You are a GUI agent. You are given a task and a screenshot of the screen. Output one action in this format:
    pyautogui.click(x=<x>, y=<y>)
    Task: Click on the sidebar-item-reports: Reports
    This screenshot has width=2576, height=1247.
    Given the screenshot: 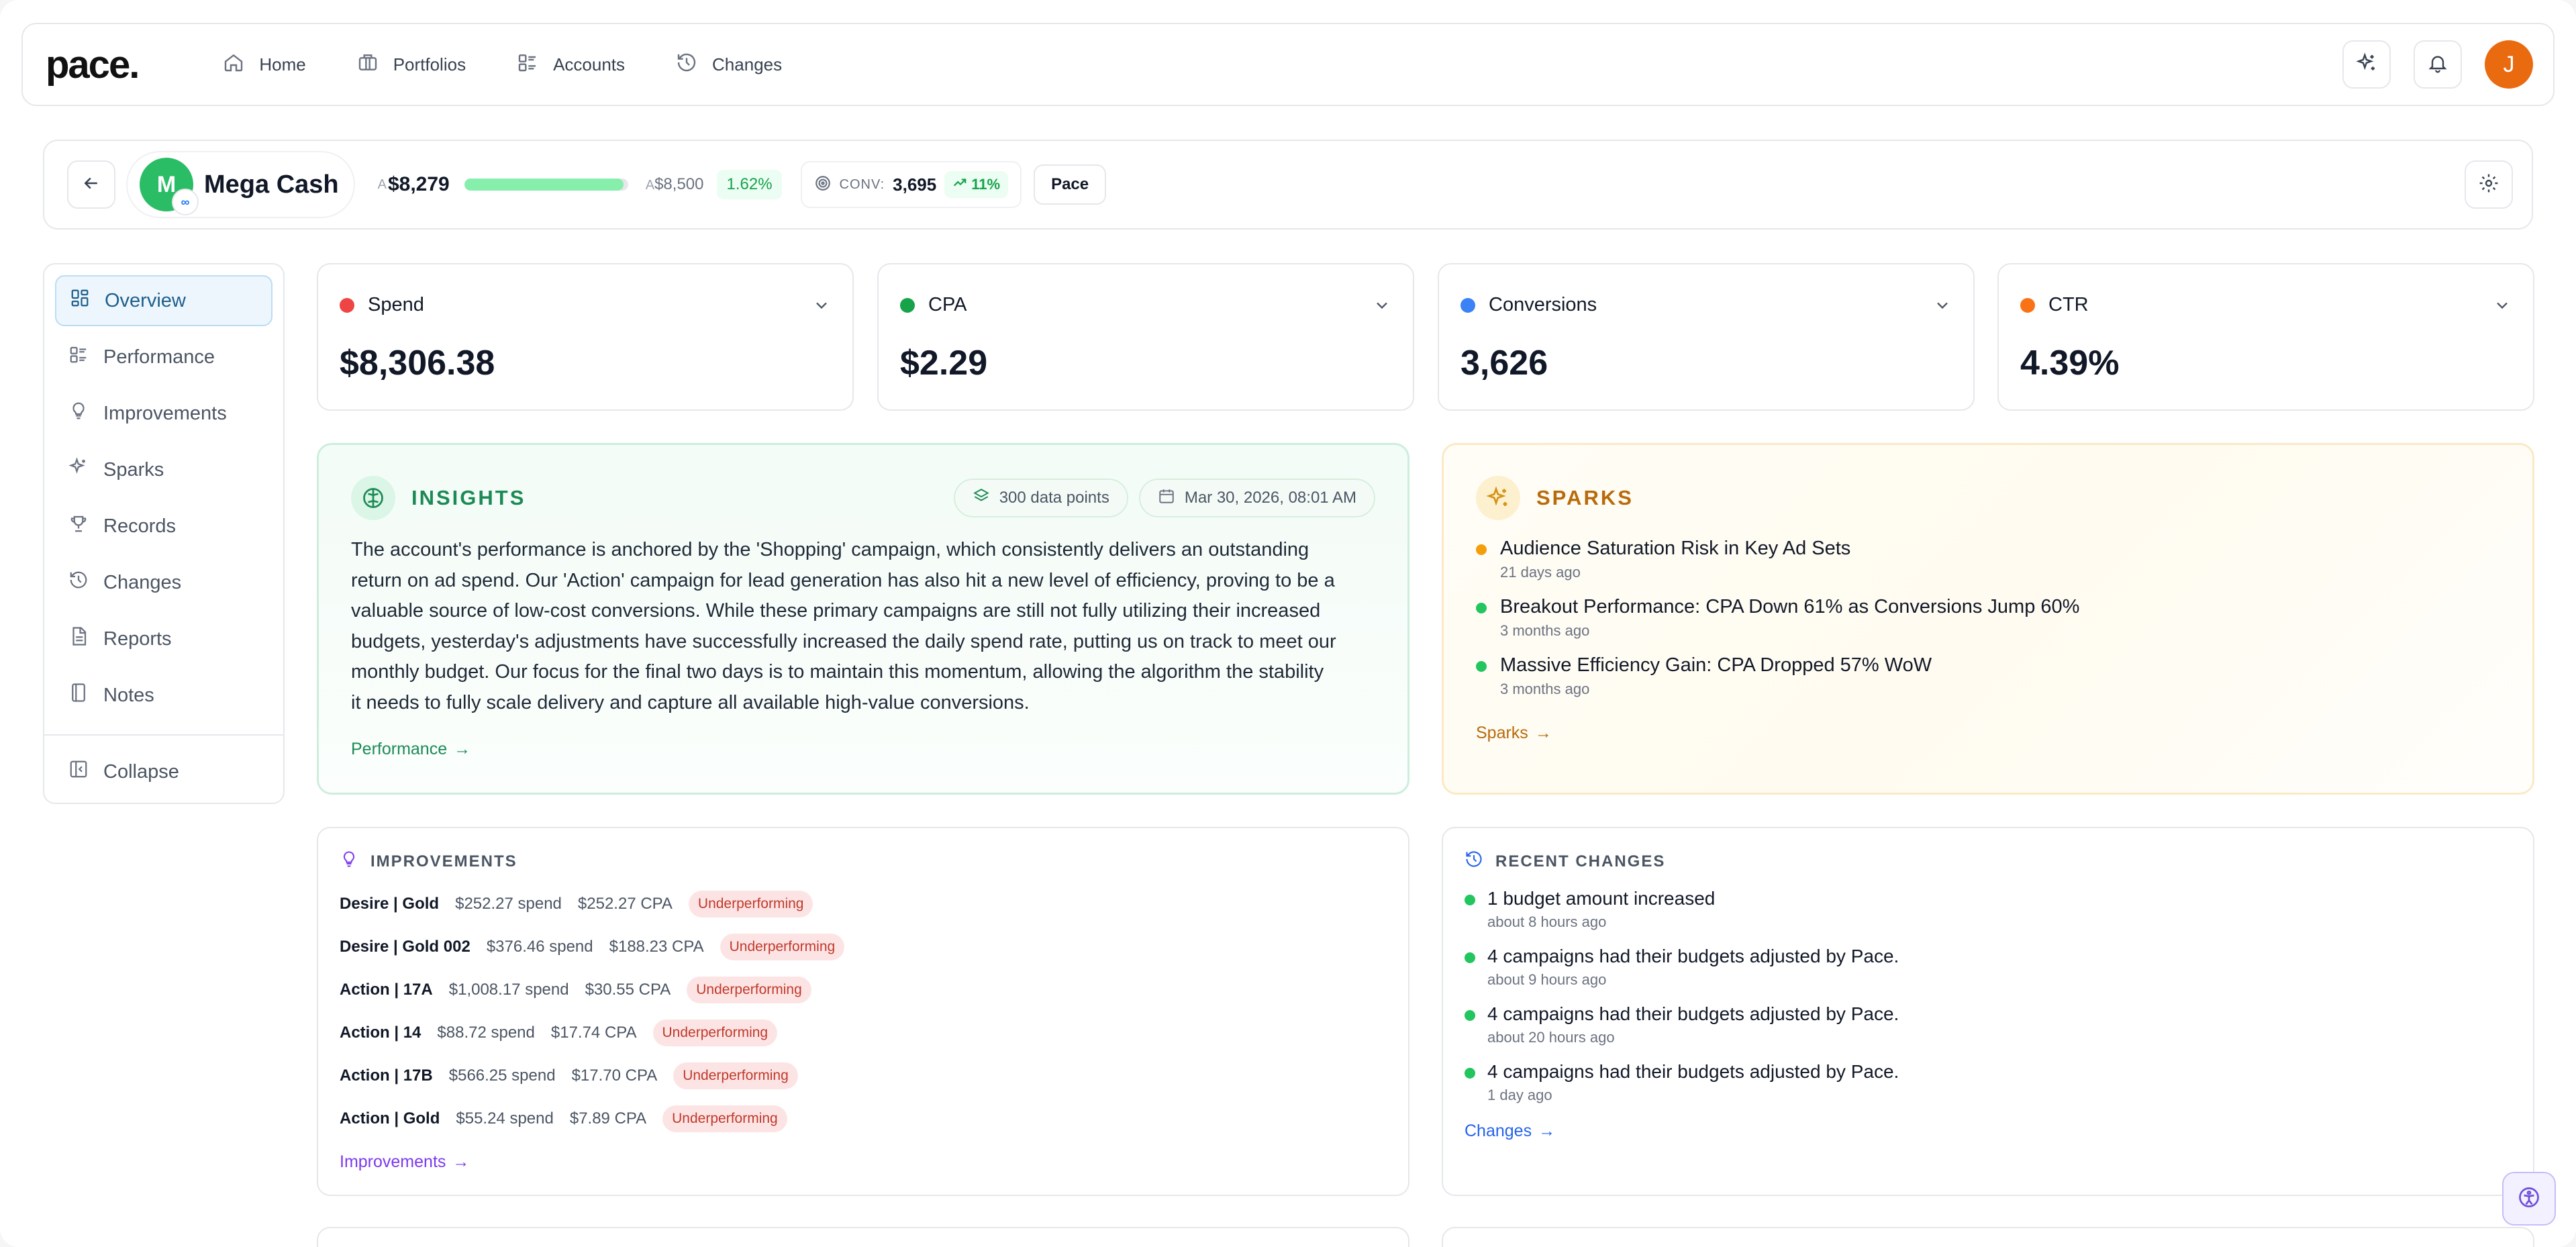 What is the action you would take?
    pyautogui.click(x=164, y=638)
    